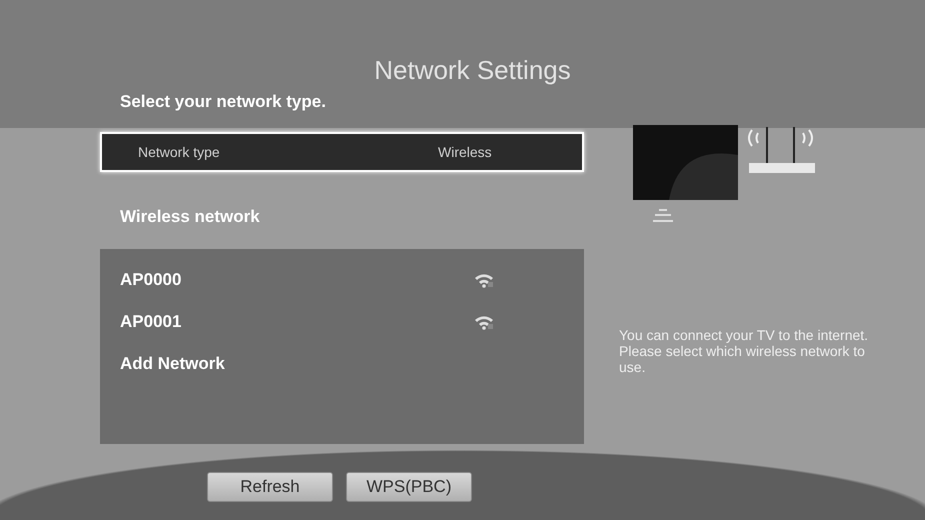  What do you see at coordinates (472, 69) in the screenshot?
I see `screen-title: Network Settings` at bounding box center [472, 69].